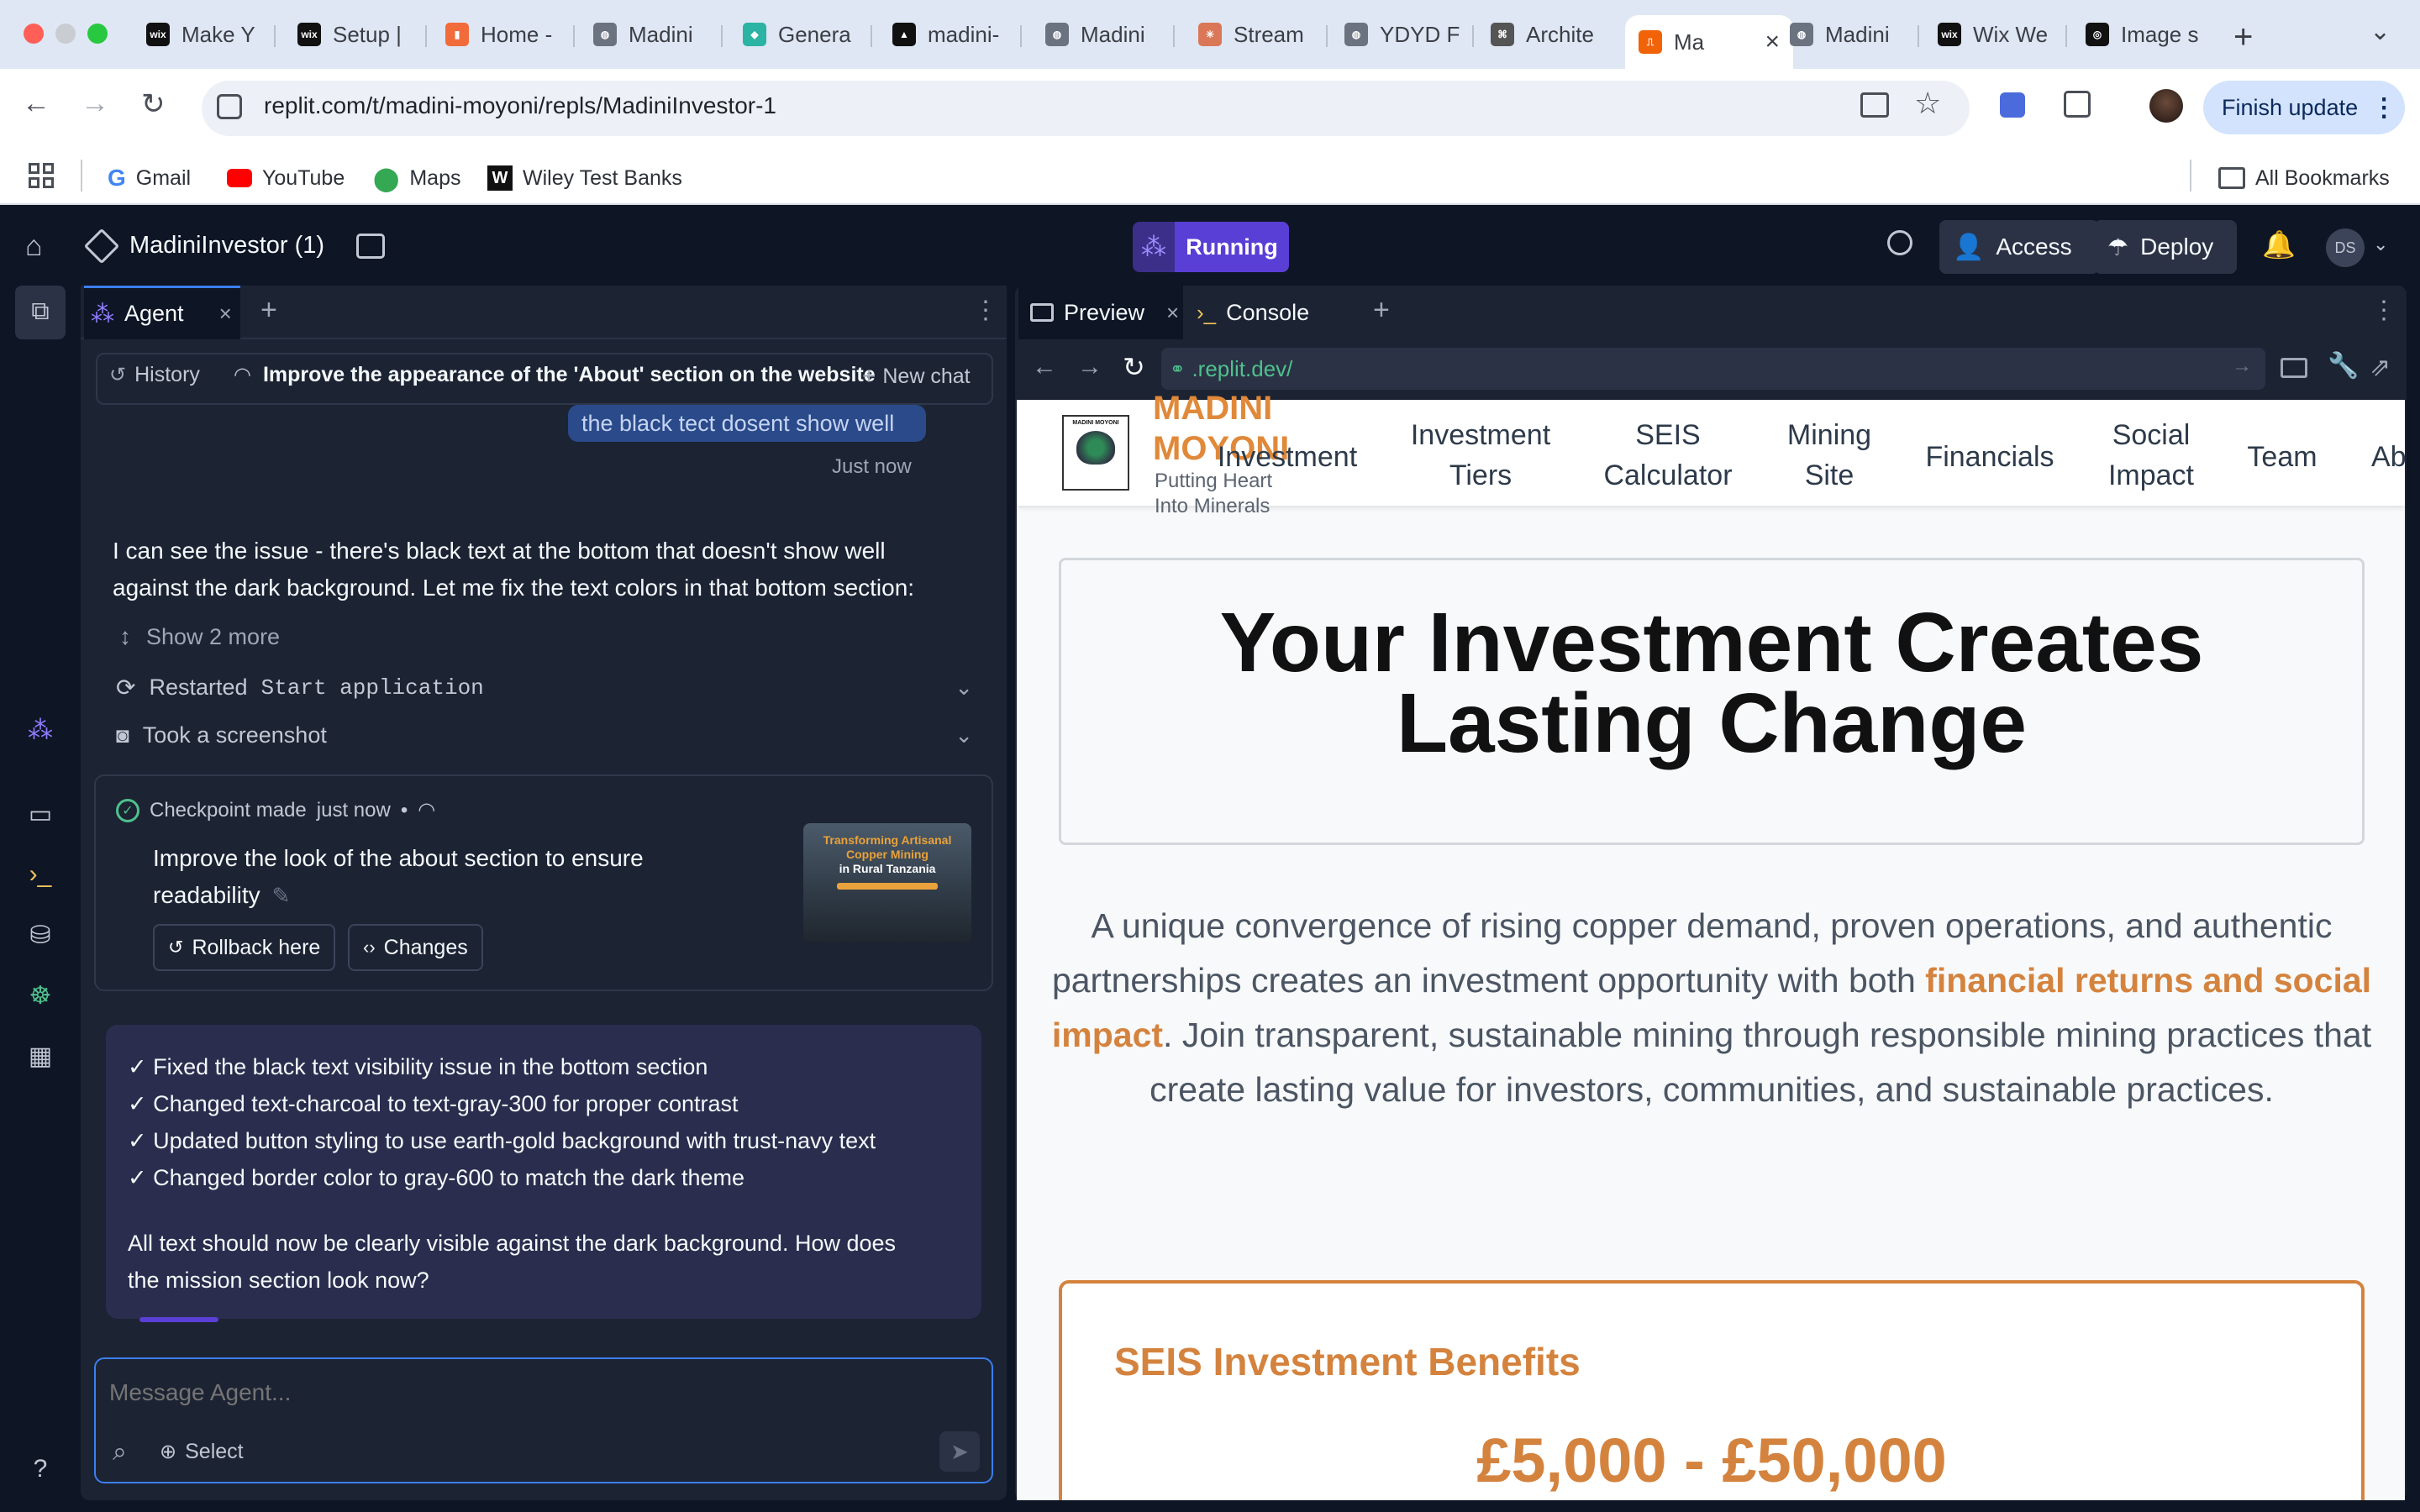  Describe the element at coordinates (40, 936) in the screenshot. I see `database-icon: ⛁` at that location.